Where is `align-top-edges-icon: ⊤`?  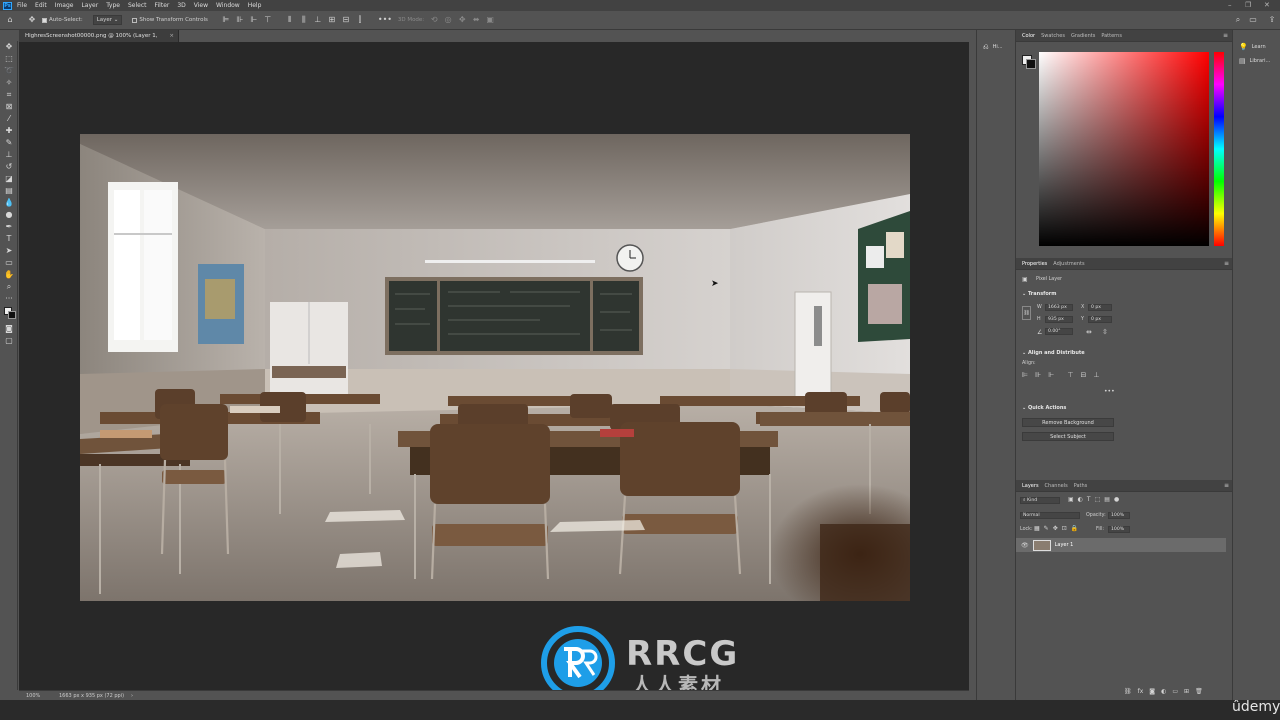 align-top-edges-icon: ⊤ is located at coordinates (1070, 375).